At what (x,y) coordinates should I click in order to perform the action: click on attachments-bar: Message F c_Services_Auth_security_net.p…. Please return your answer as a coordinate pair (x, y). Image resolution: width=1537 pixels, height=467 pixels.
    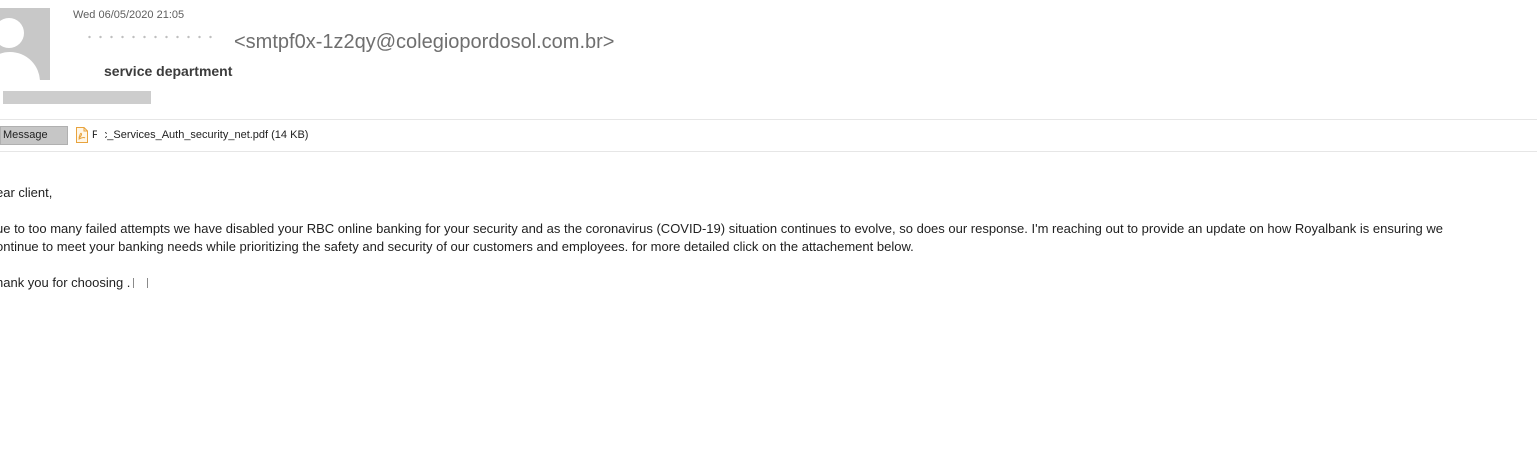
    Looking at the image, I should click on (768, 135).